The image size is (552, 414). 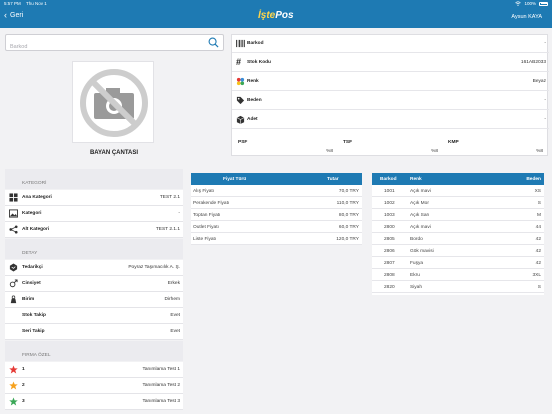 What do you see at coordinates (13, 283) in the screenshot?
I see `gender-icon` at bounding box center [13, 283].